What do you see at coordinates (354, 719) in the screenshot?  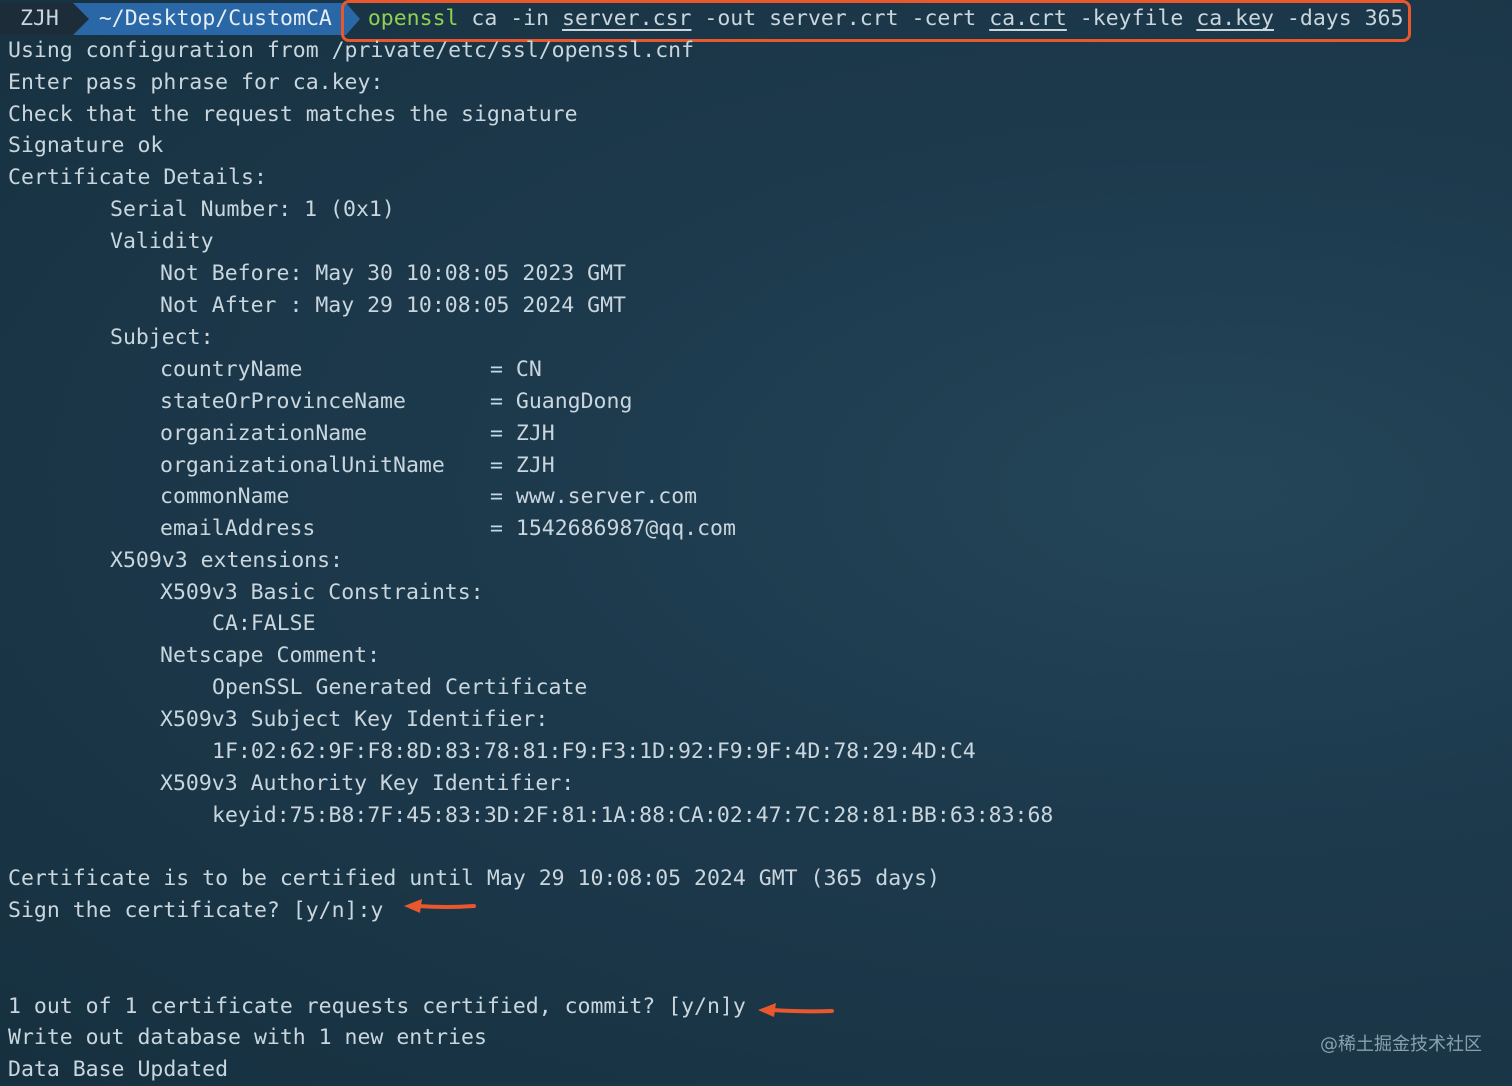 I see `output-line: X509v3 Subject Key Identifier:` at bounding box center [354, 719].